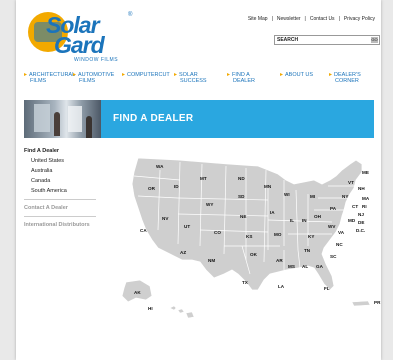  I want to click on site-map-link: Site Map, so click(258, 19).